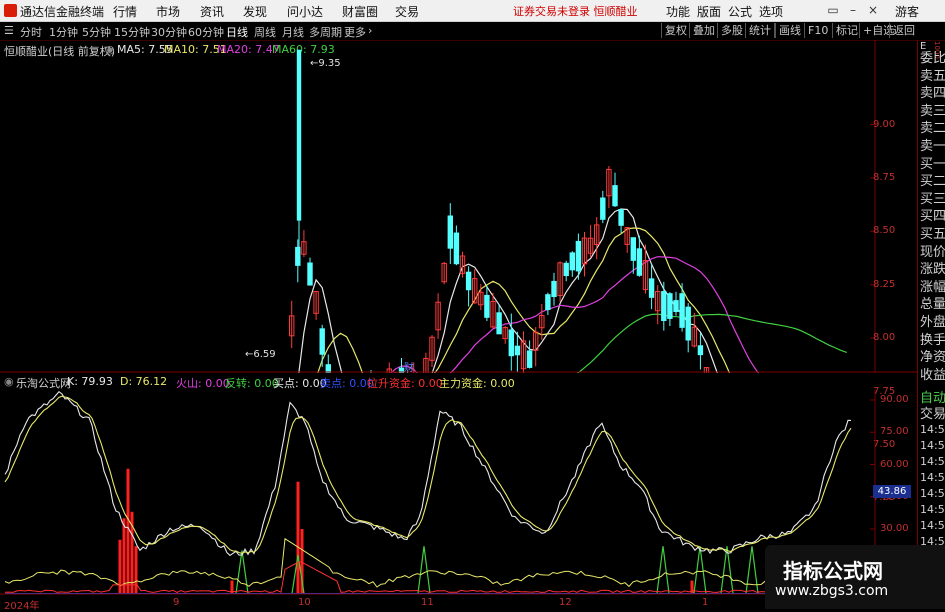 The image size is (945, 612). What do you see at coordinates (932, 182) in the screenshot?
I see `quote-row-label: 买二` at bounding box center [932, 182].